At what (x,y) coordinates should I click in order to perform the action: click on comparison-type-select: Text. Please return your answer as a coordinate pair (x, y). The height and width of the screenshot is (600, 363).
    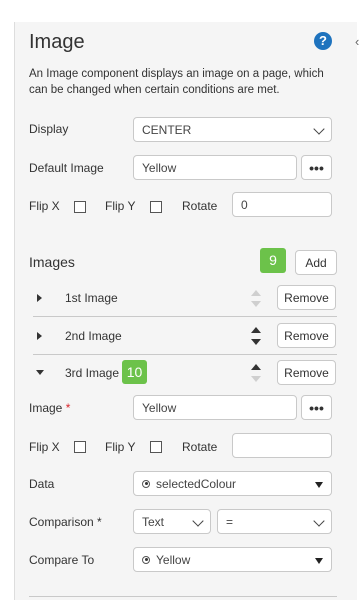
    Looking at the image, I should click on (172, 521).